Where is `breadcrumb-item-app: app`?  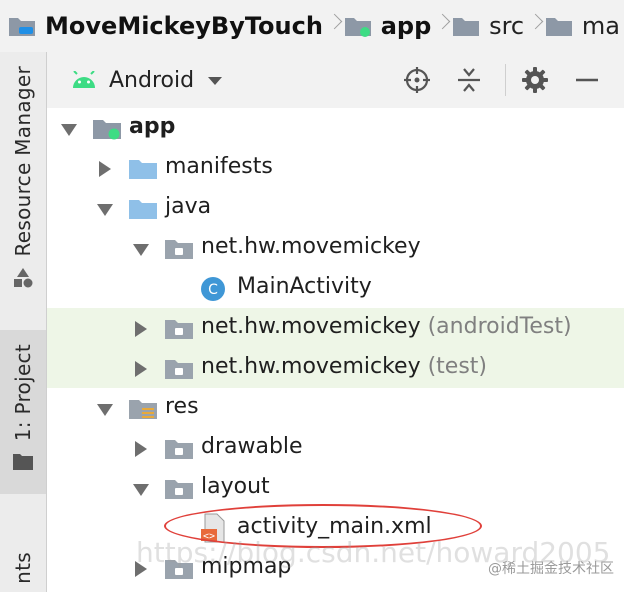 breadcrumb-item-app: app is located at coordinates (384, 26).